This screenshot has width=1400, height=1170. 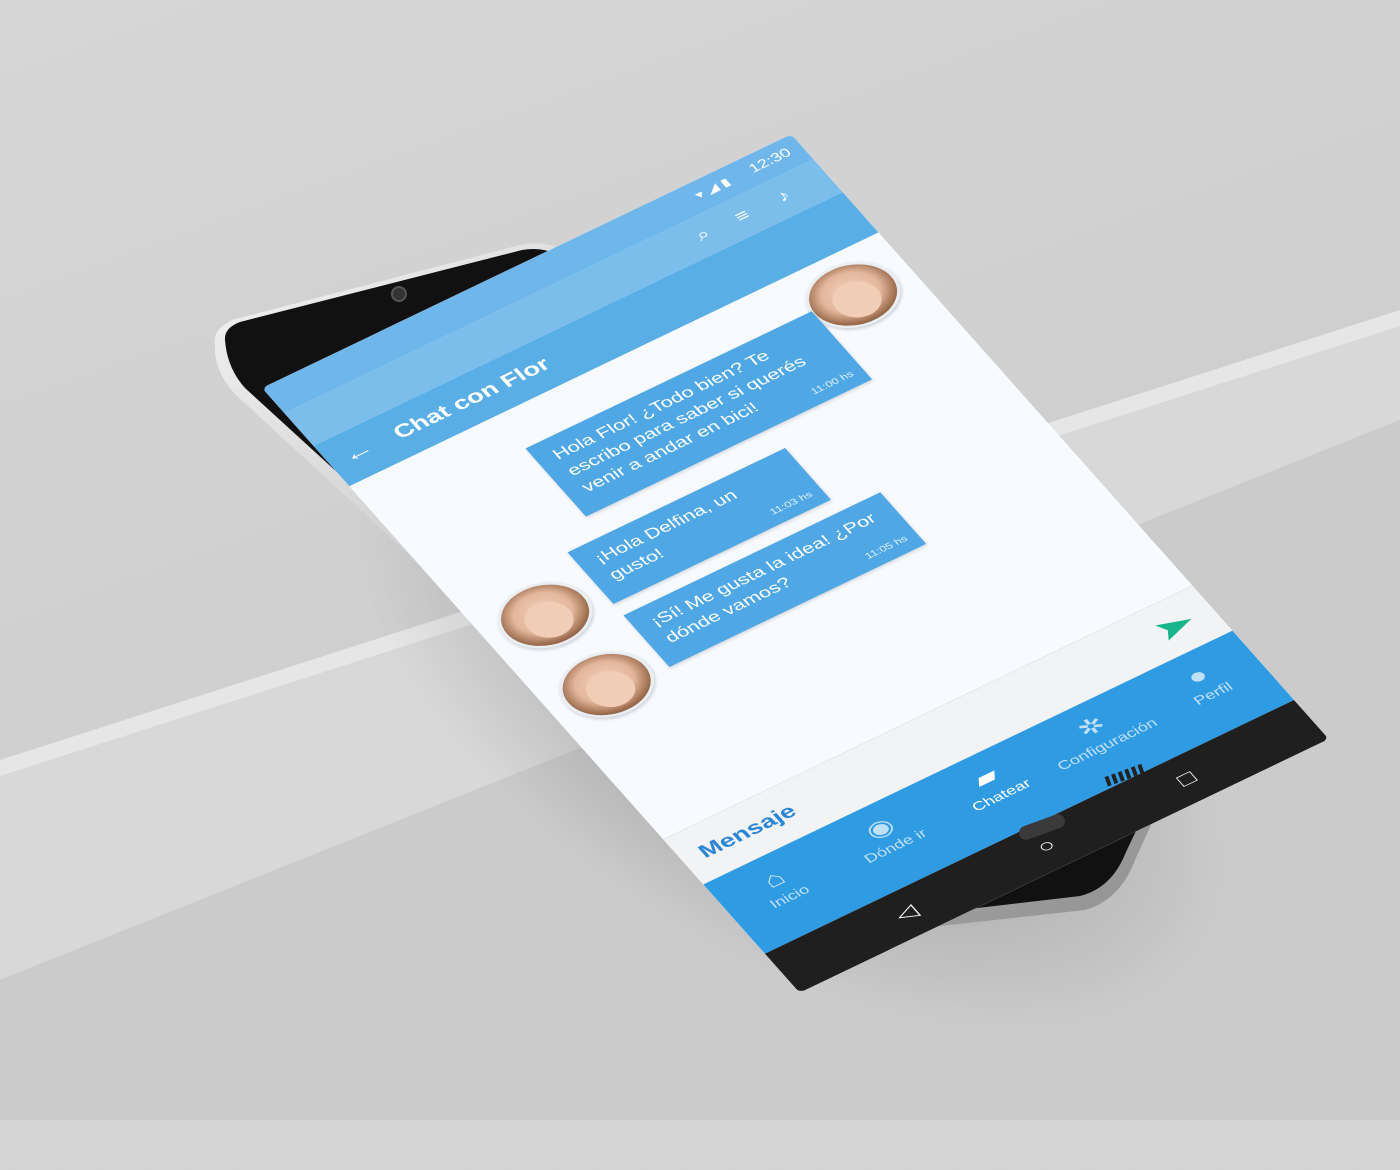 I want to click on status-icons: ▾◢▮, so click(x=714, y=187).